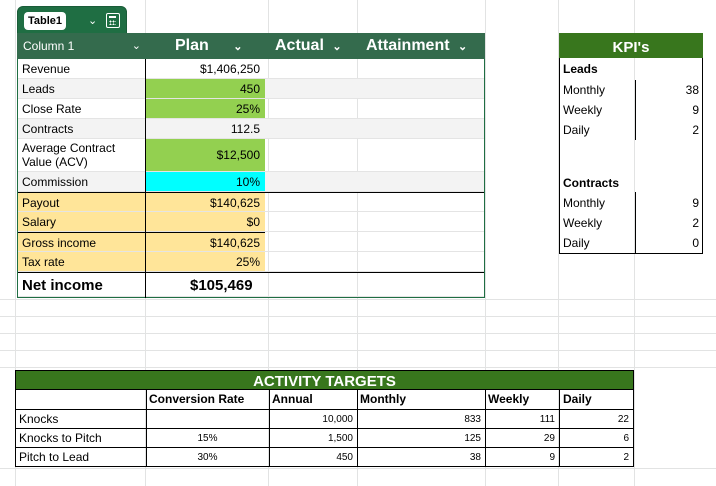 This screenshot has width=716, height=486. What do you see at coordinates (81, 262) in the screenshot?
I see `row-label-tax-rate: Tax rate` at bounding box center [81, 262].